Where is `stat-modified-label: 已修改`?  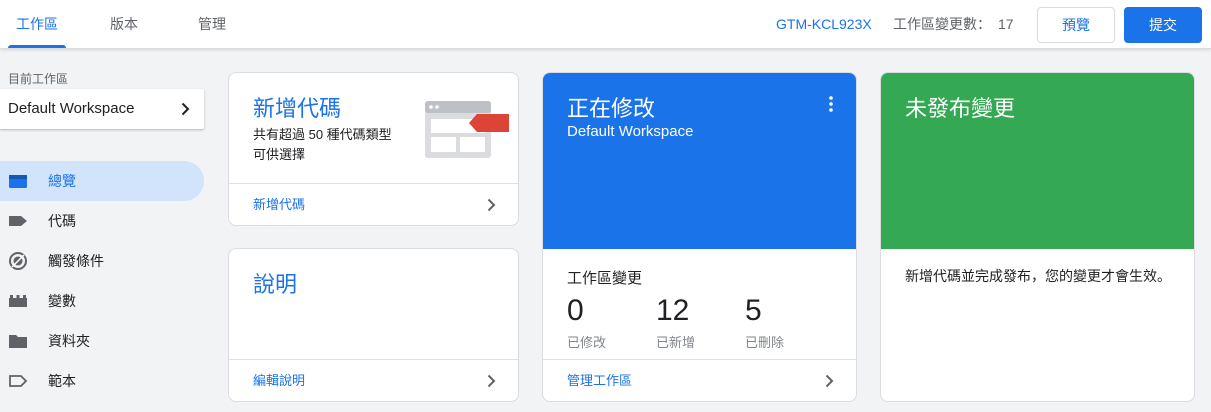 stat-modified-label: 已修改 is located at coordinates (587, 342).